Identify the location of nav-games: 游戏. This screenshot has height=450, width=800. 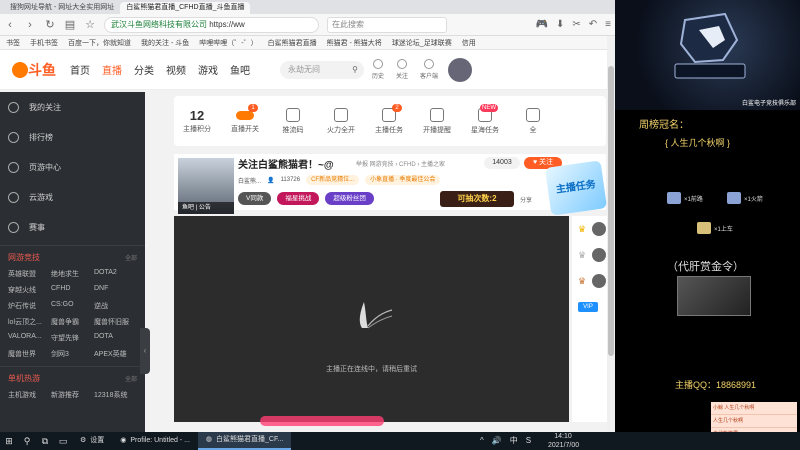
(208, 69).